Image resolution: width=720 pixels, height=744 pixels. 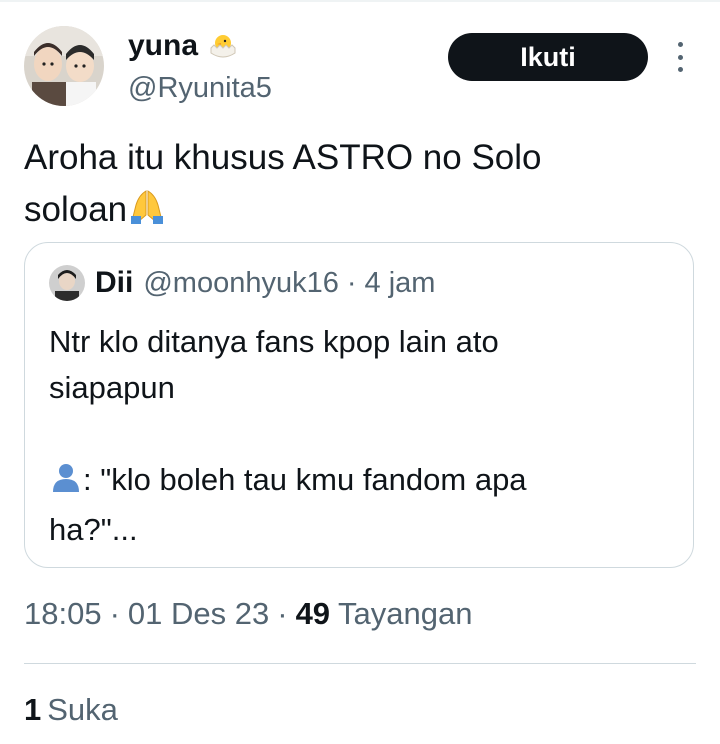 I want to click on tweet-text: Aroha itu khusus ASTRO no Solo soloan, so click(x=354, y=186).